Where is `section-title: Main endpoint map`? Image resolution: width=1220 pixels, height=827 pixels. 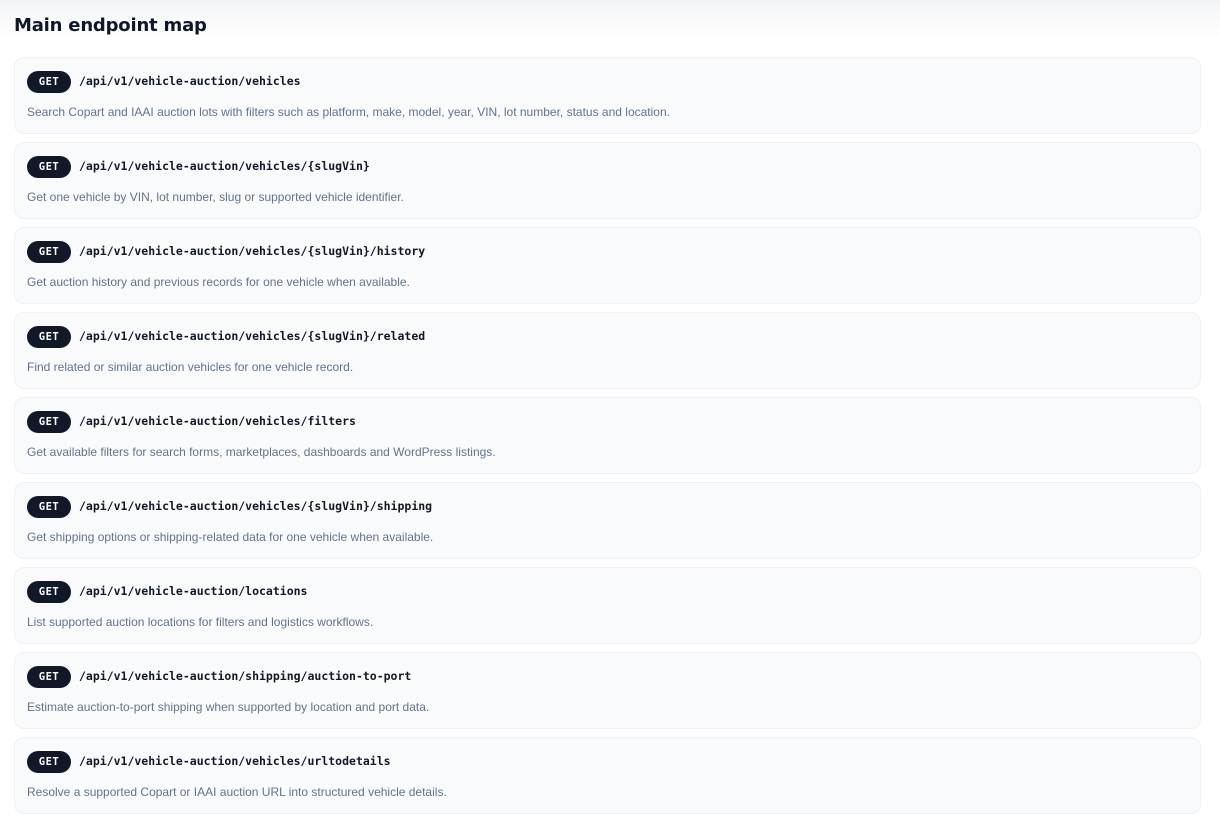 section-title: Main endpoint map is located at coordinates (110, 25).